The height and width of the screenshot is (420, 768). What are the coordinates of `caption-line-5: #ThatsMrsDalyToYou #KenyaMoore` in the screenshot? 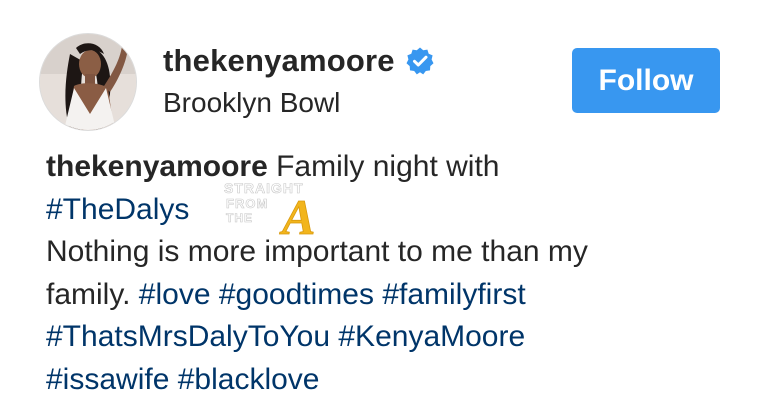 It's located at (396, 337).